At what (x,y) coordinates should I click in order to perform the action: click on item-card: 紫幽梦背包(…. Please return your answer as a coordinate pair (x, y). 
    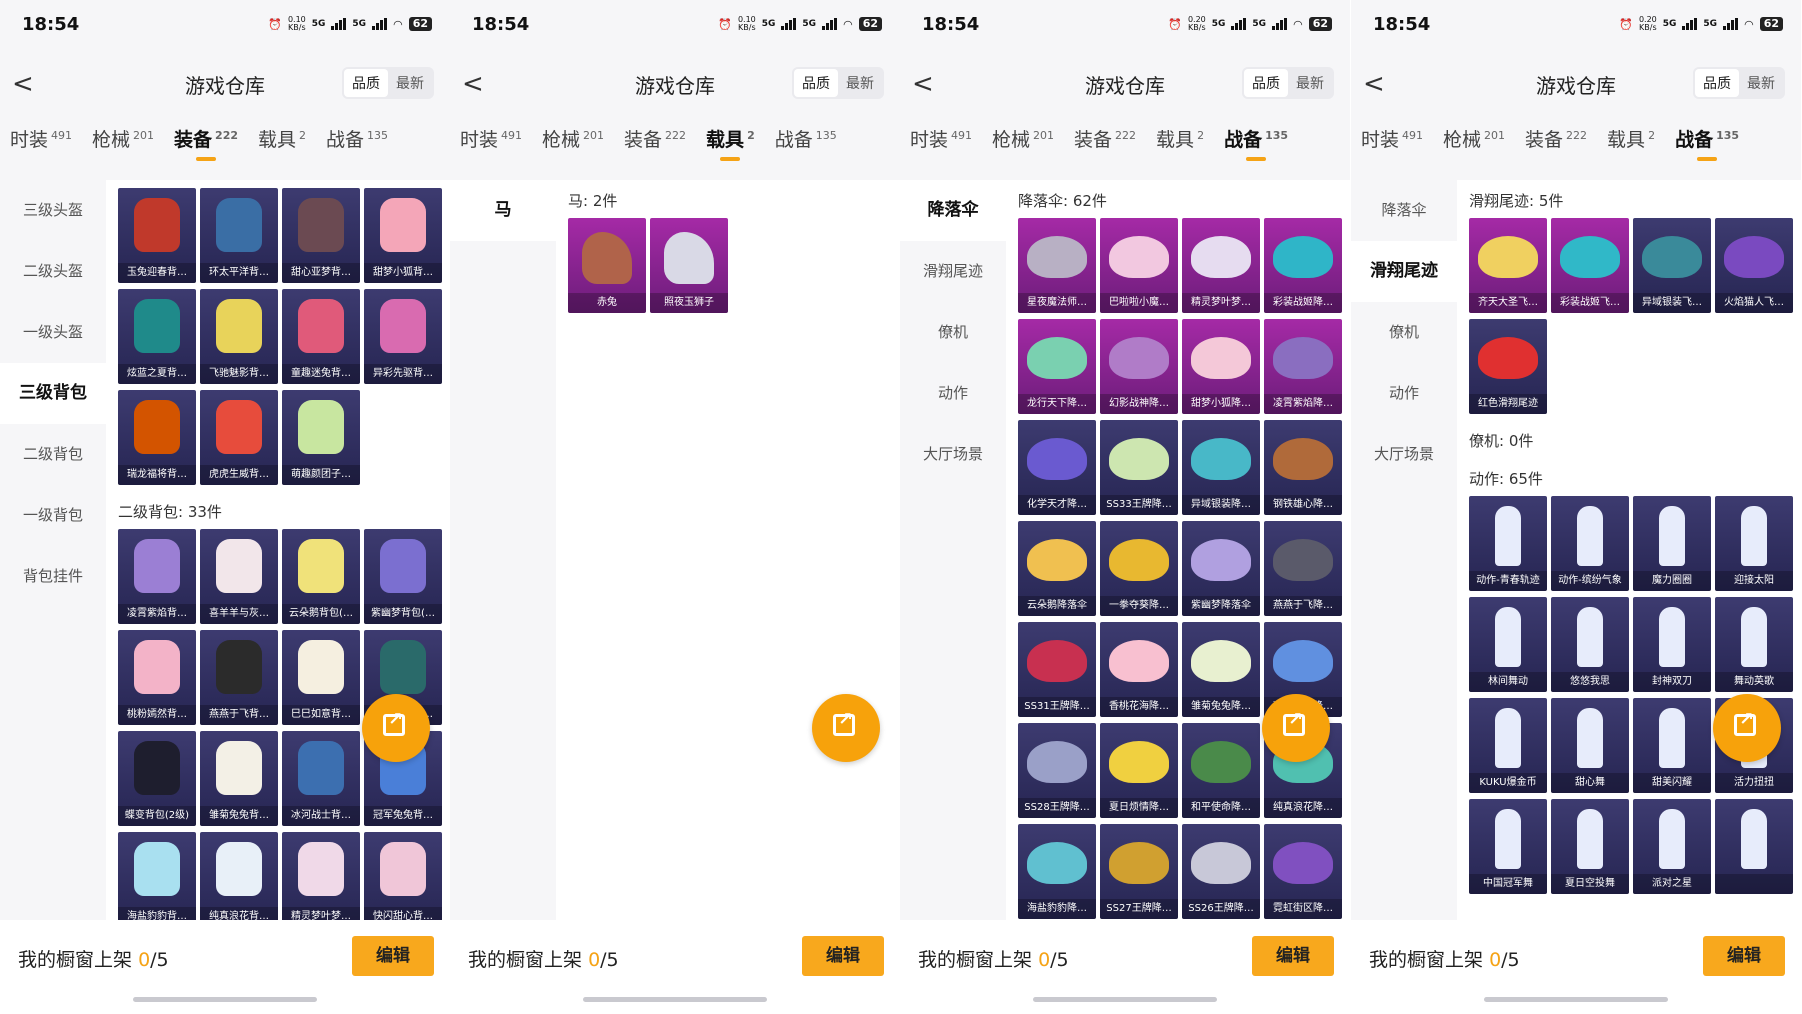
    Looking at the image, I should click on (403, 576).